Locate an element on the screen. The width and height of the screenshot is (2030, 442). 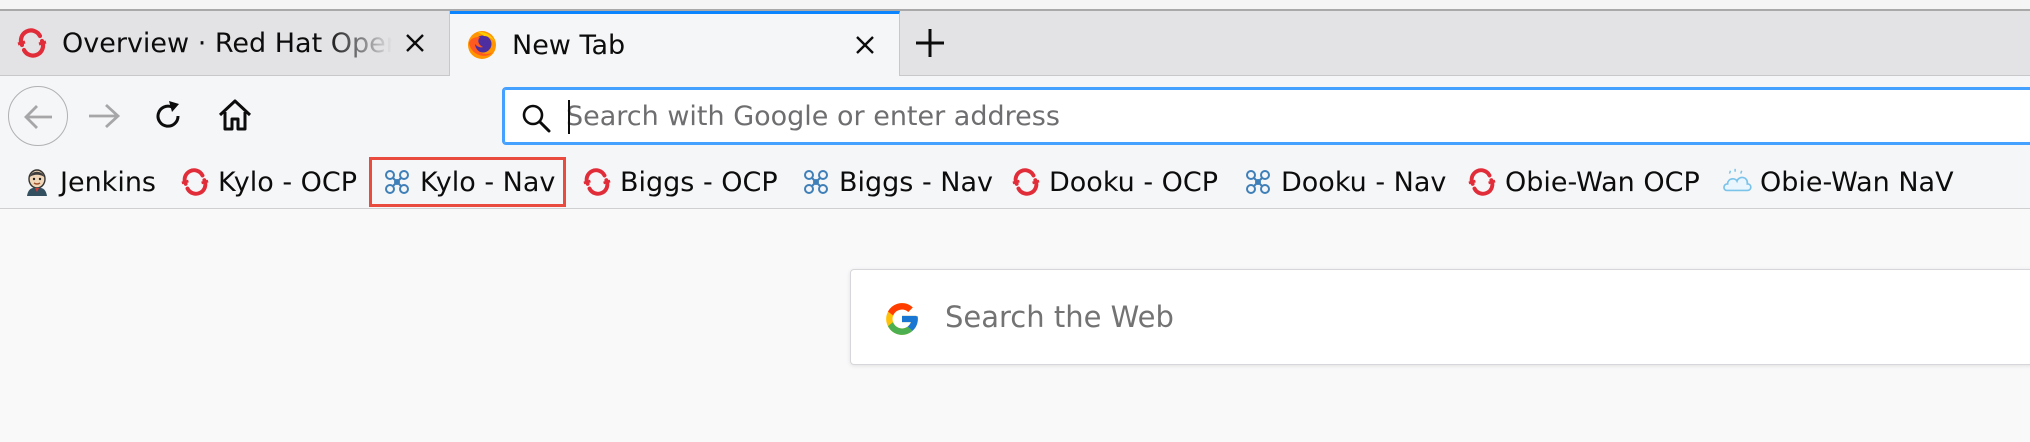
bookmark-jenkins: Jenkins is located at coordinates (89, 182).